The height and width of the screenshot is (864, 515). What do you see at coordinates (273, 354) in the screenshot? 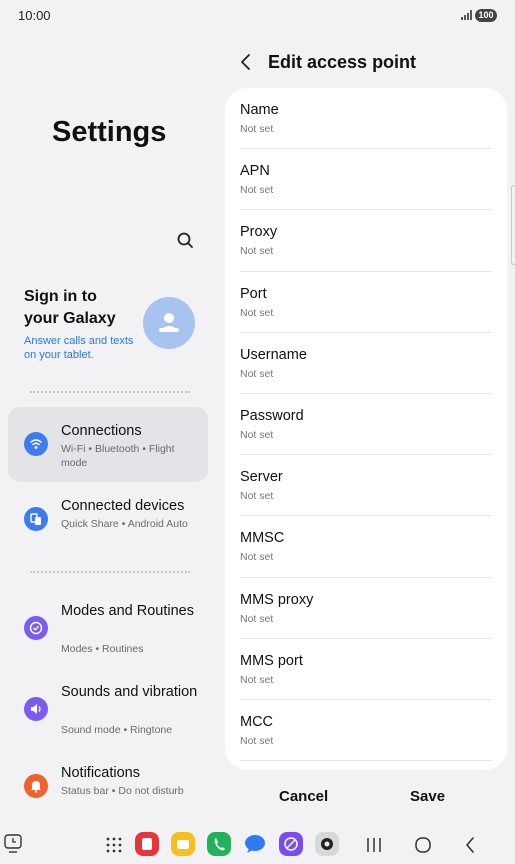
I see `field-label: Username` at bounding box center [273, 354].